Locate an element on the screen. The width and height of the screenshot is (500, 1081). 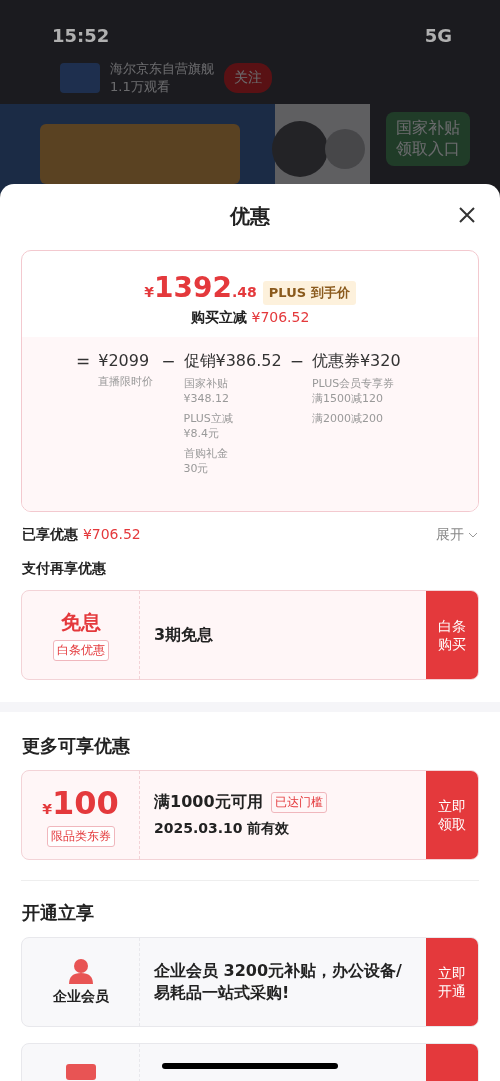
term-detail: ¥8.4元 is located at coordinates (201, 434).